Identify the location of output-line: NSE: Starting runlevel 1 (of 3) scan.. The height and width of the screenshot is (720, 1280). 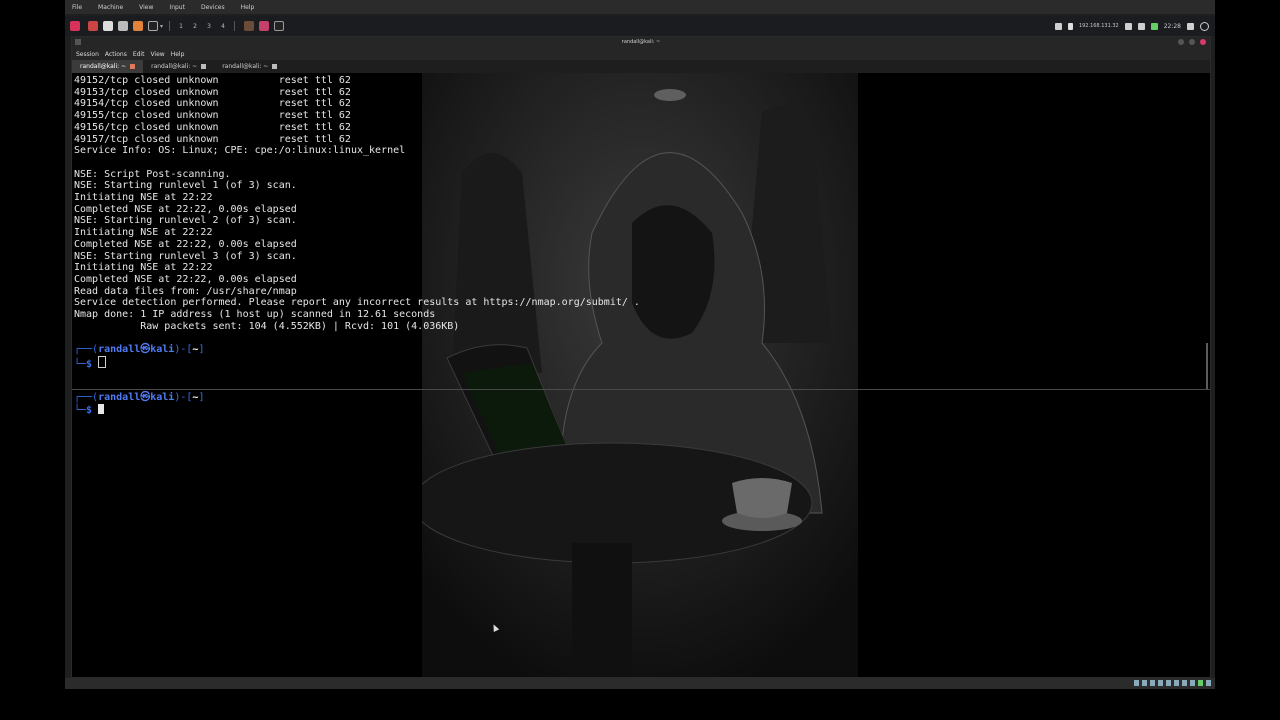
(185, 186).